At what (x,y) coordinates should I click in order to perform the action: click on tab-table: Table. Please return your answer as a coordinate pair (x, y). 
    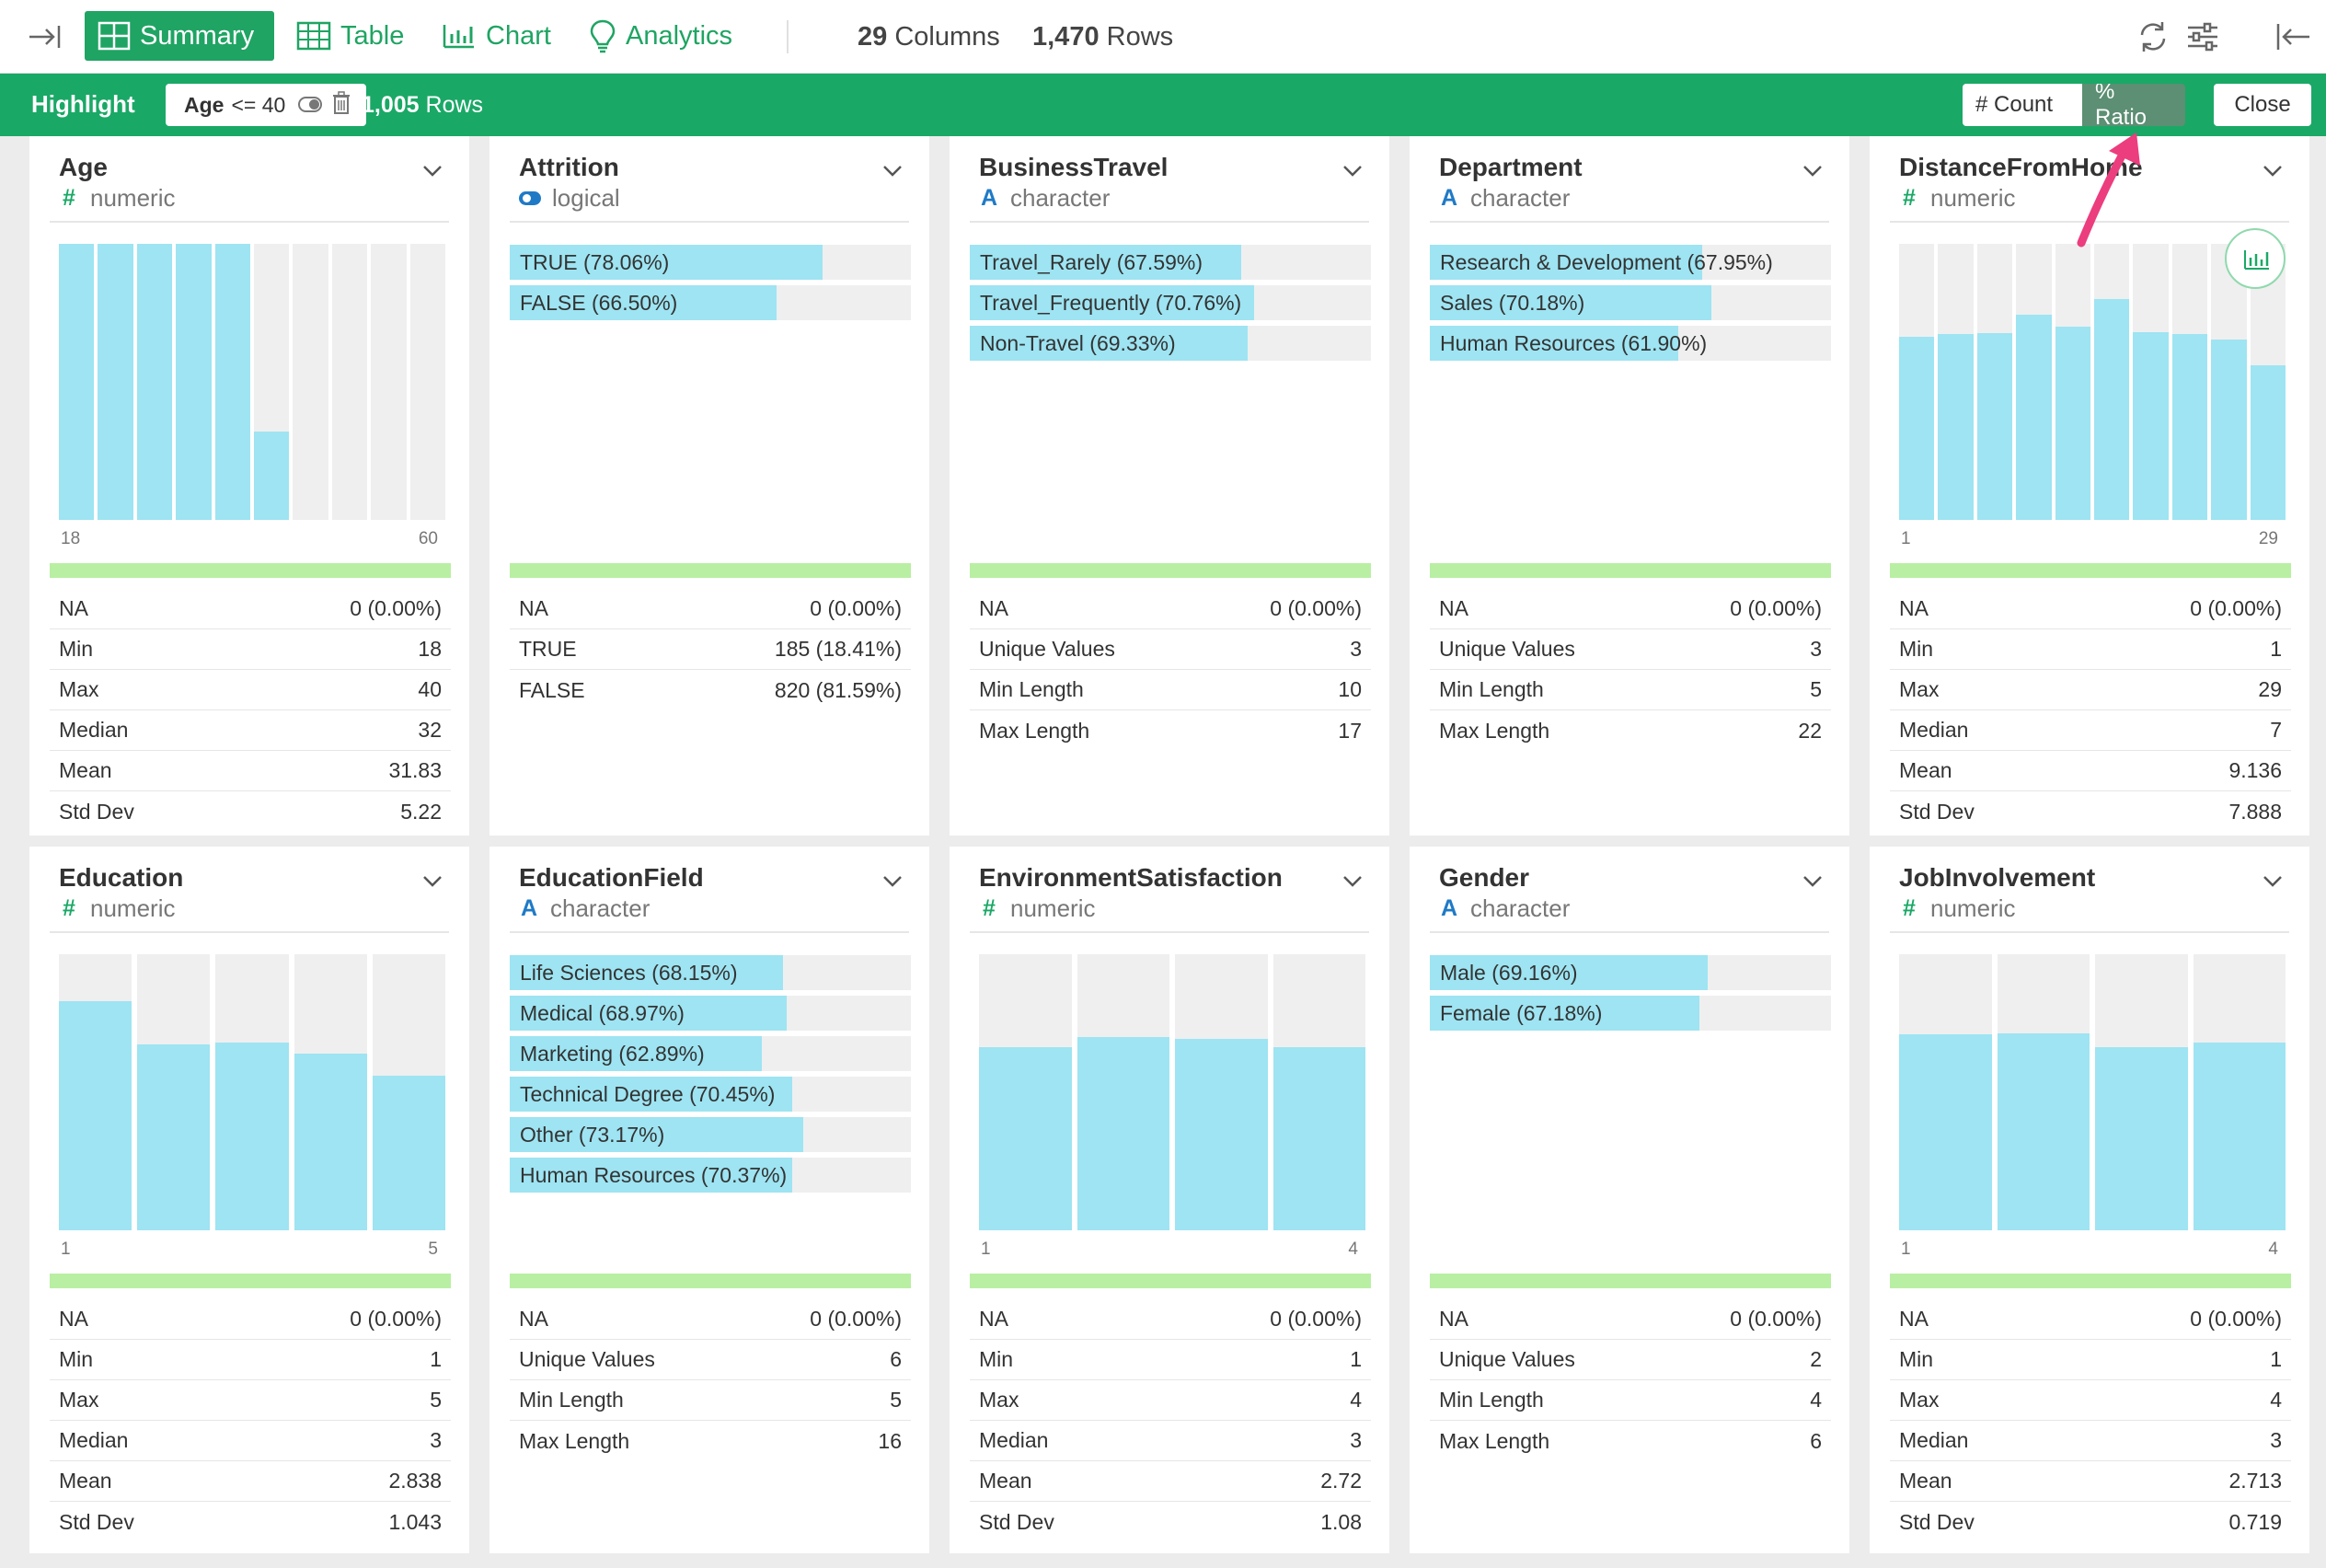
    Looking at the image, I should click on (350, 36).